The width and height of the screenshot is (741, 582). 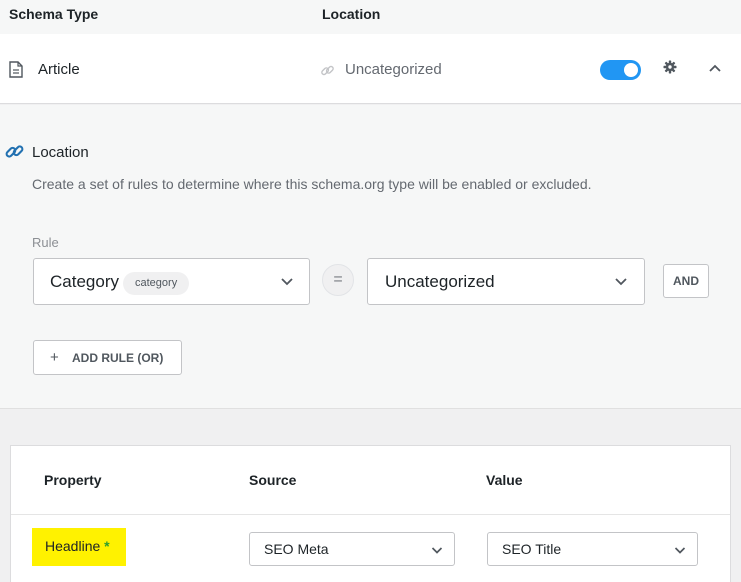 I want to click on column-header-location: Location, so click(x=351, y=14).